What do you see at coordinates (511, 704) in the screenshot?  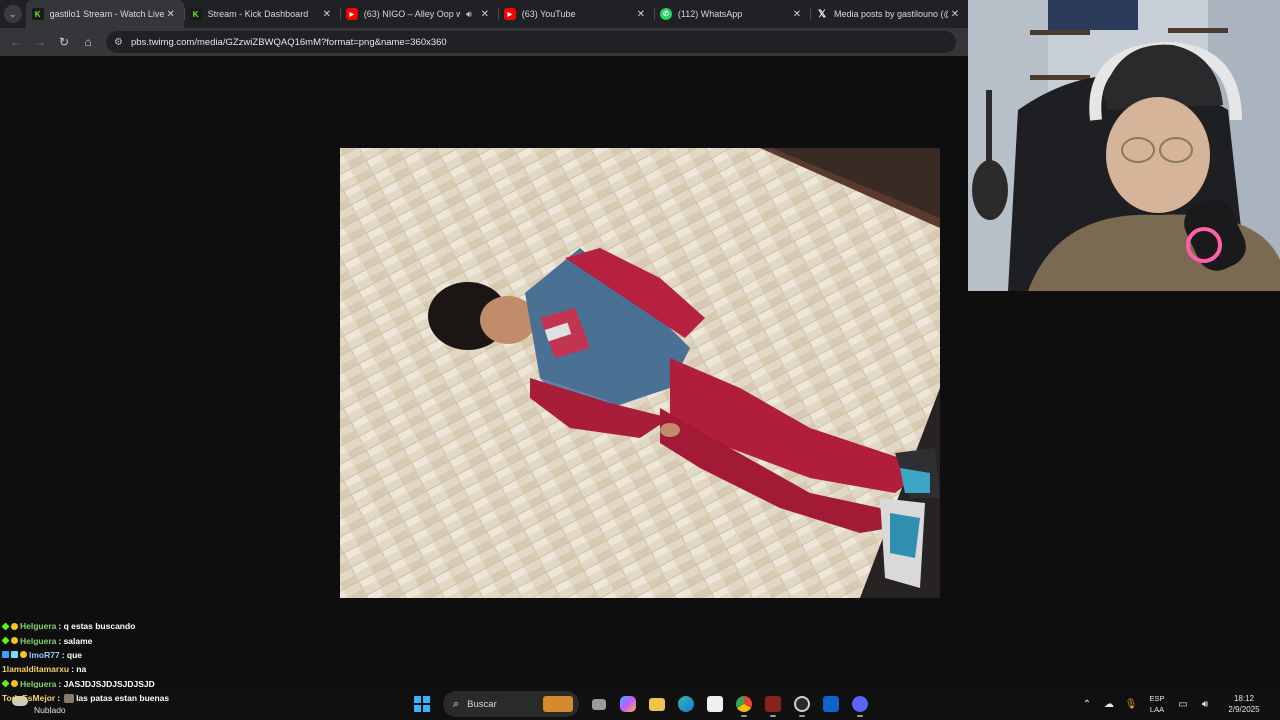 I see `taskbar-search: ⌕ Buscar` at bounding box center [511, 704].